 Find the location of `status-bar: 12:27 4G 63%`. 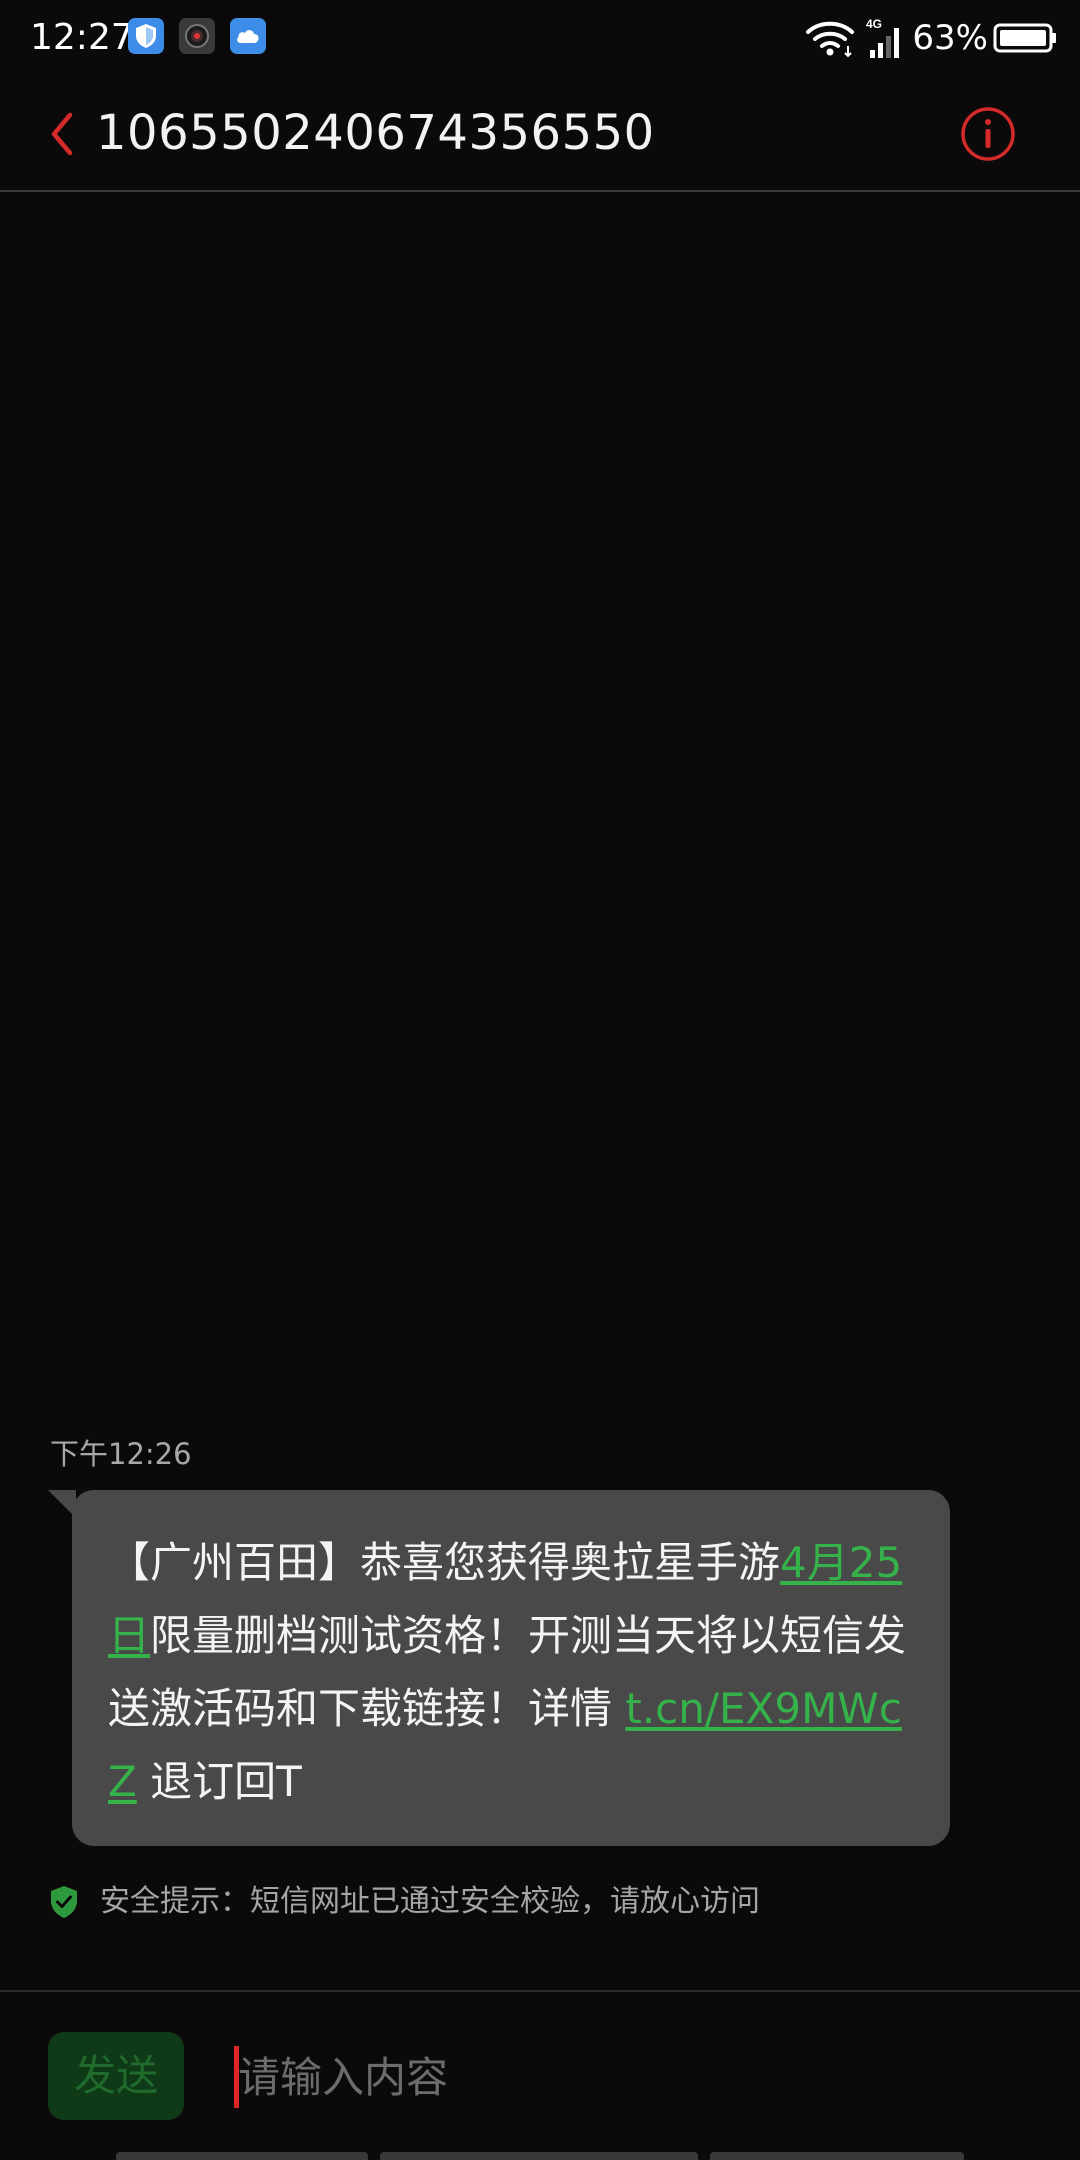

status-bar: 12:27 4G 63% is located at coordinates (540, 39).